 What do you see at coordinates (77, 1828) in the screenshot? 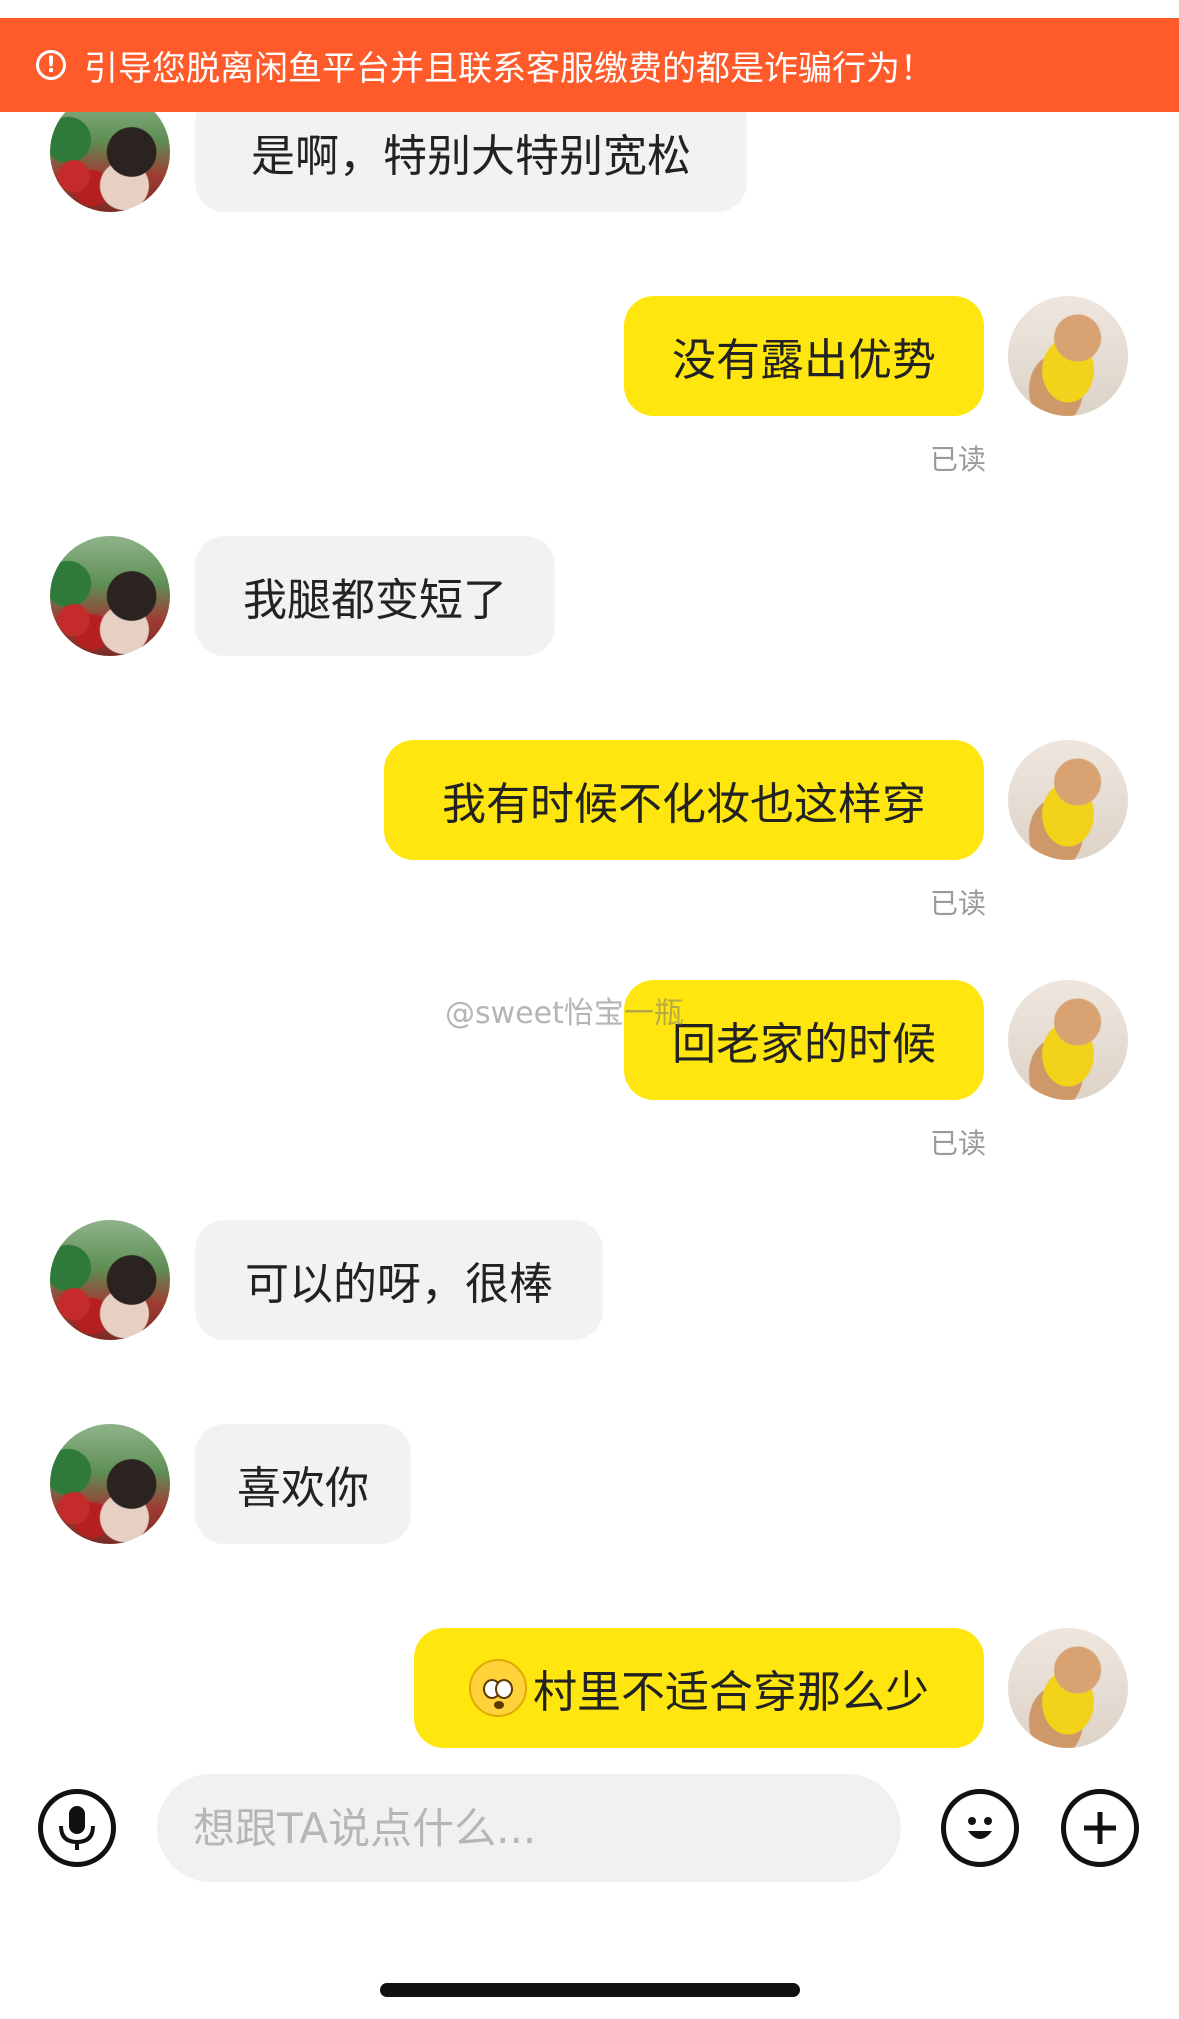
I see `microphone-icon` at bounding box center [77, 1828].